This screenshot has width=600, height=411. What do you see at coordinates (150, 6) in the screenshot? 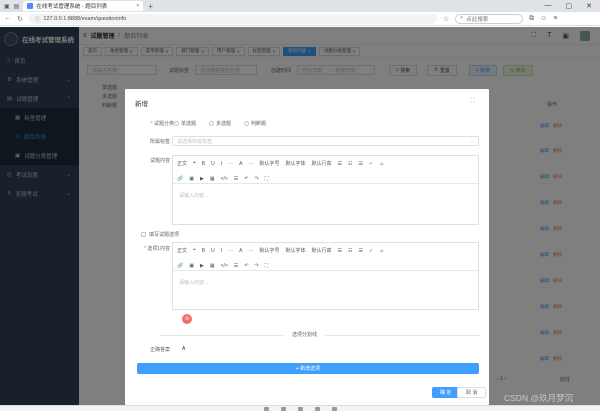
I see `new-tab-button: +` at bounding box center [150, 6].